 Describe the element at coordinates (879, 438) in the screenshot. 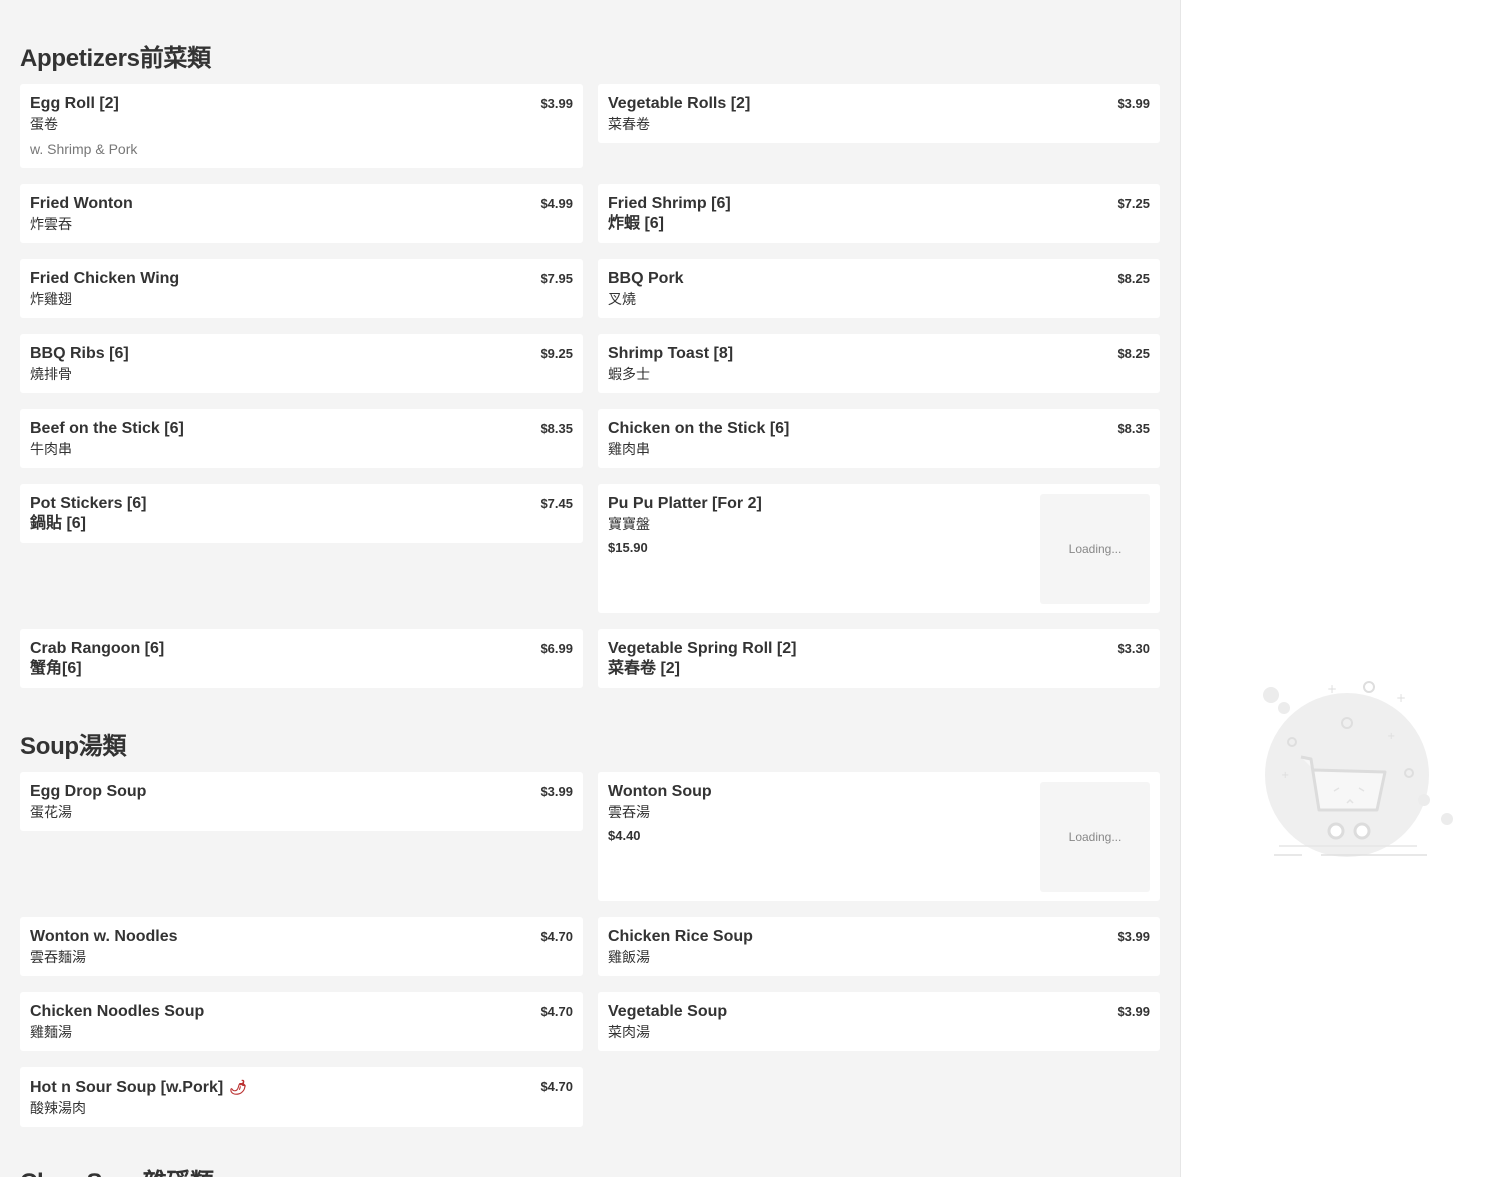

I see `menu-item-card: Chicken on the Stick [6] 雞肉串 $8.35` at that location.